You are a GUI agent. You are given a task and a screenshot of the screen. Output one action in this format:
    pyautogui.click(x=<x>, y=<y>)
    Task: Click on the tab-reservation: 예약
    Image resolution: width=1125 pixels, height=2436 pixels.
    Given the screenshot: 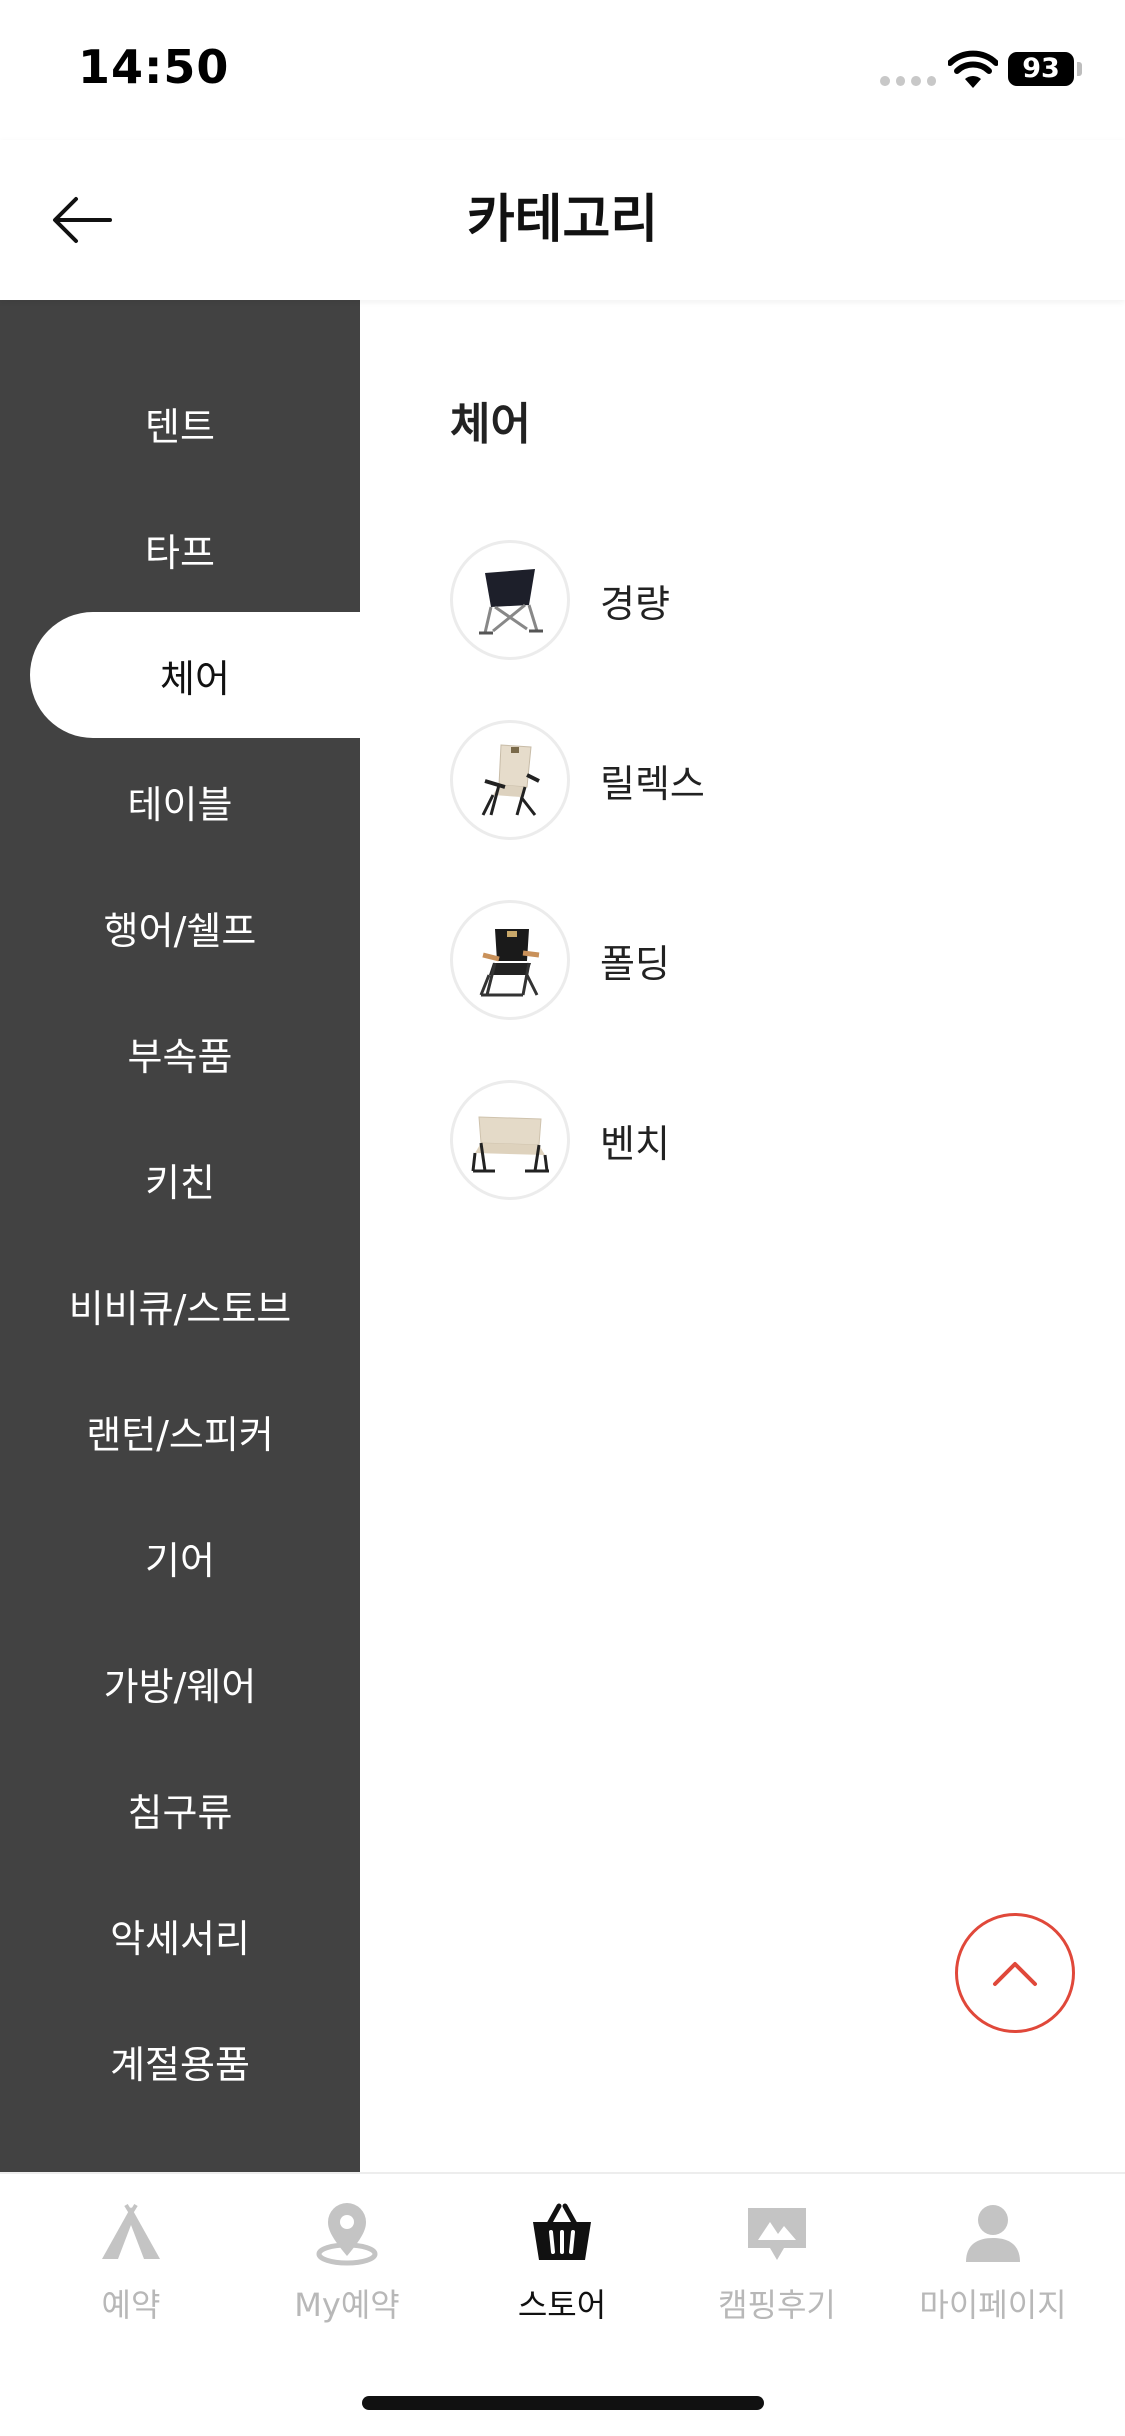 What is the action you would take?
    pyautogui.click(x=131, y=2268)
    